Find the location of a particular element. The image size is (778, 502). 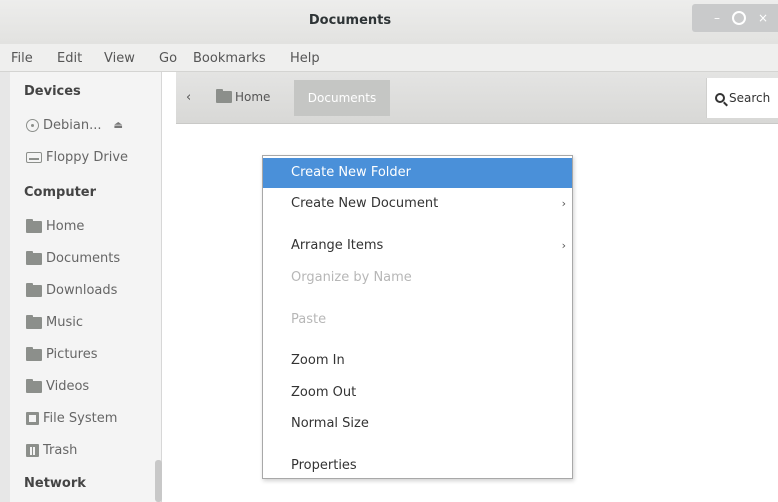

breadcrumb-home: Home is located at coordinates (243, 96).